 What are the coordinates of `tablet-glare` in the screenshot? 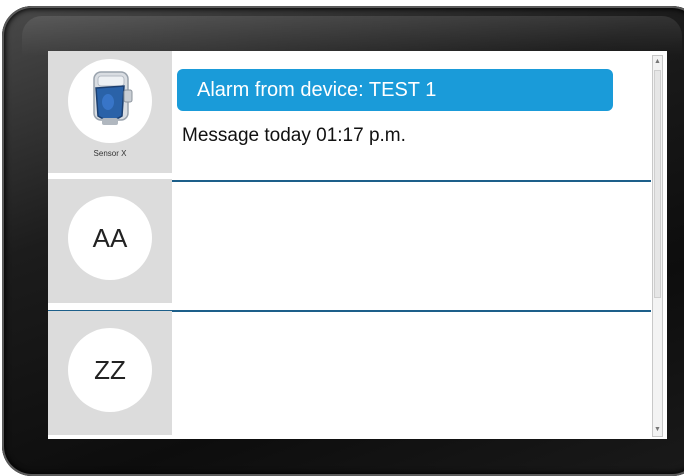 It's located at (352, 36).